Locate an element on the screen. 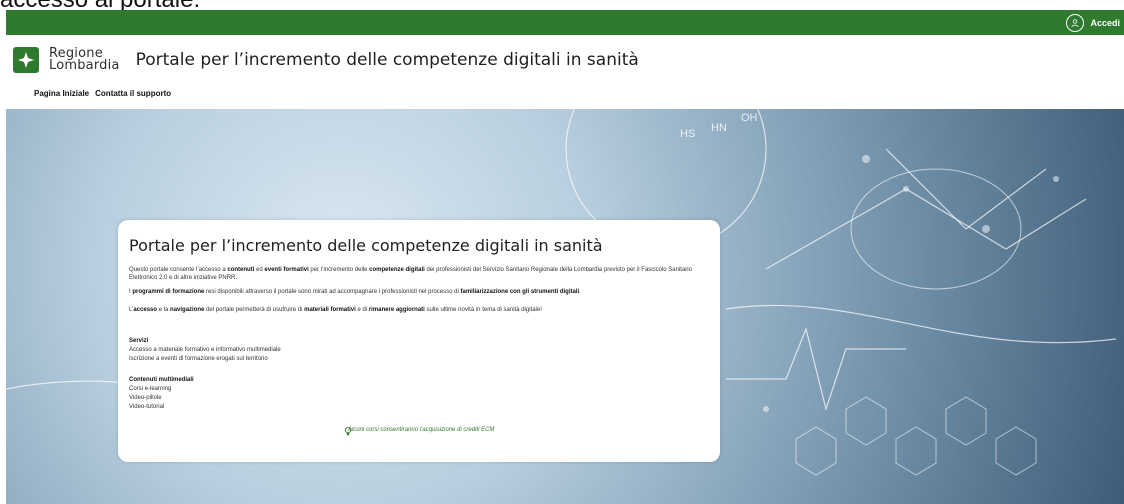  nav-item-support: Contatta il supporto is located at coordinates (133, 93).